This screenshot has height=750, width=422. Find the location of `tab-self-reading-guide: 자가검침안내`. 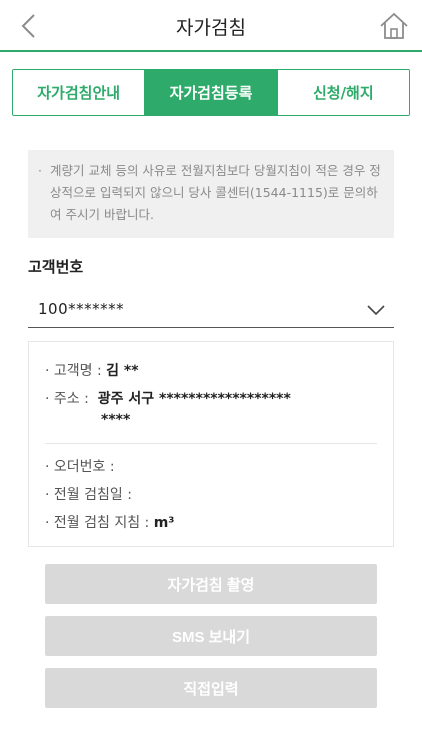

tab-self-reading-guide: 자가검침안내 is located at coordinates (79, 92).